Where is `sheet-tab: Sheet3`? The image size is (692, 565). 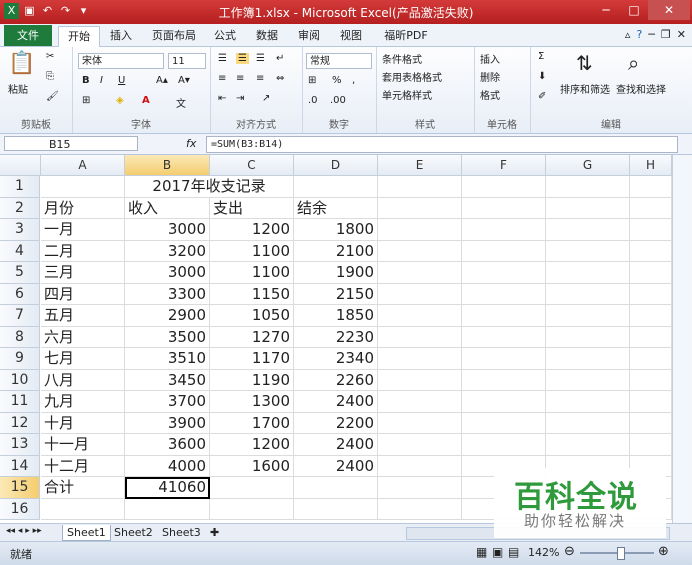 sheet-tab: Sheet3 is located at coordinates (181, 532).